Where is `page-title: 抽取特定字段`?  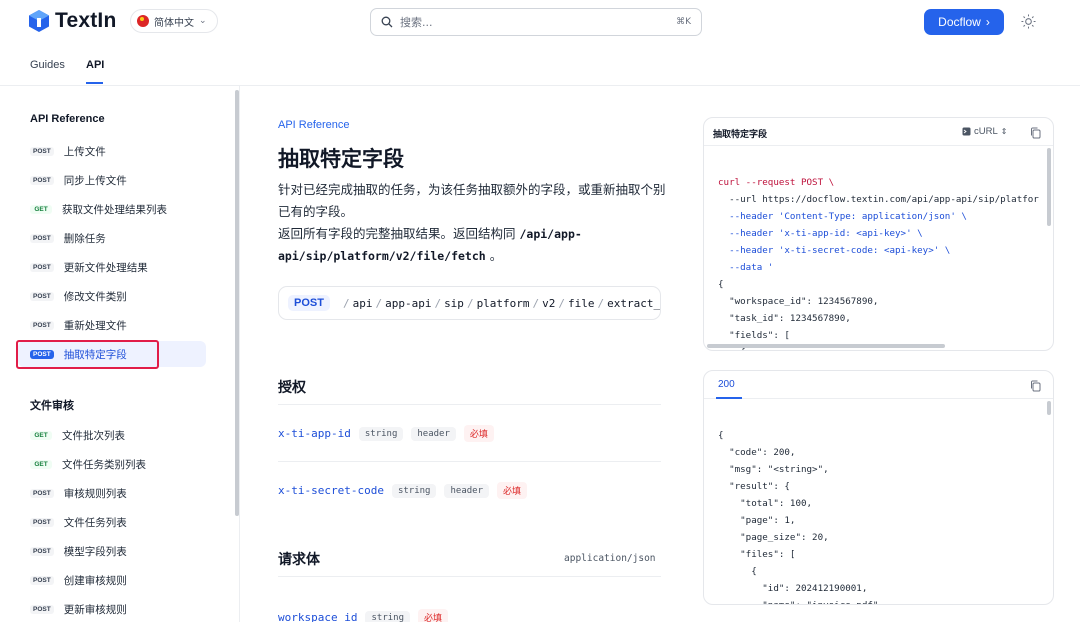 page-title: 抽取特定字段 is located at coordinates (341, 159).